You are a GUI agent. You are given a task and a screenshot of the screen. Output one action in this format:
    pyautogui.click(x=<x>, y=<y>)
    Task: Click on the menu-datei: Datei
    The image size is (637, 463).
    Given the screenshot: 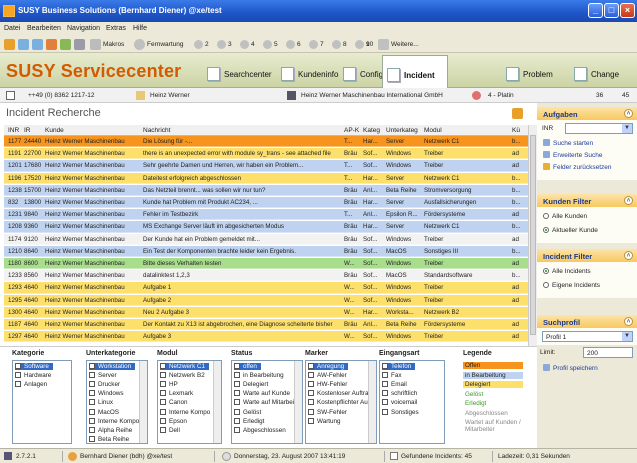 What is the action you would take?
    pyautogui.click(x=12, y=28)
    